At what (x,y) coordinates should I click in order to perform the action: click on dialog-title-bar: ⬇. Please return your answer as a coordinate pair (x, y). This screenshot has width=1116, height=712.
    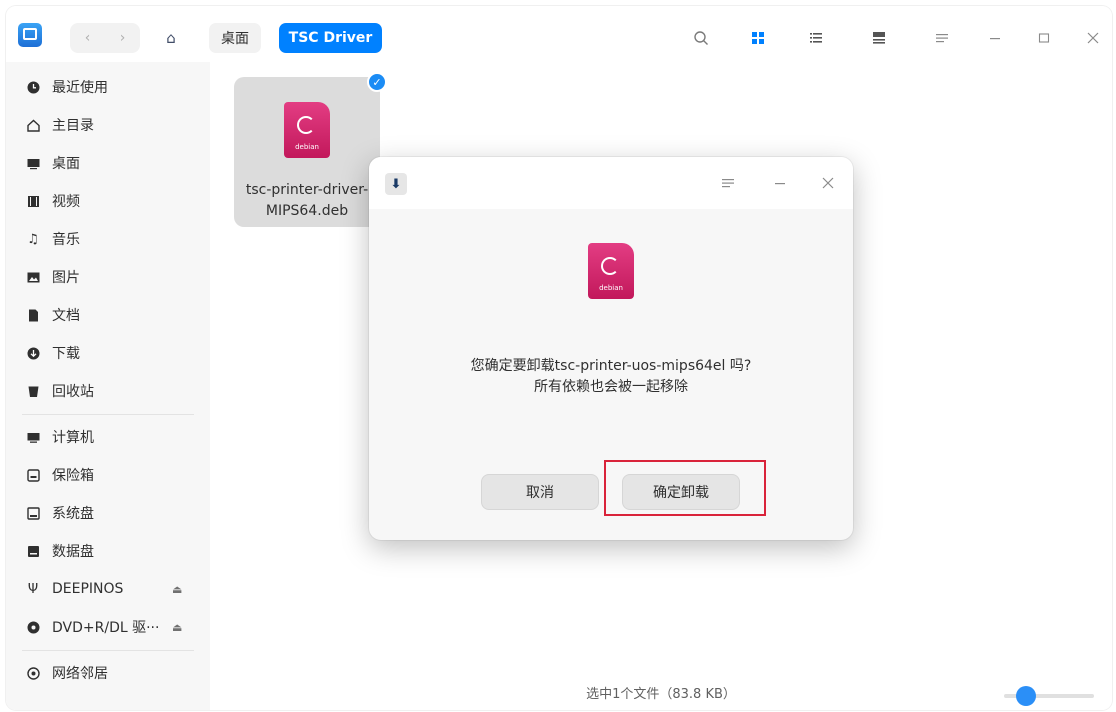
    Looking at the image, I should click on (611, 183).